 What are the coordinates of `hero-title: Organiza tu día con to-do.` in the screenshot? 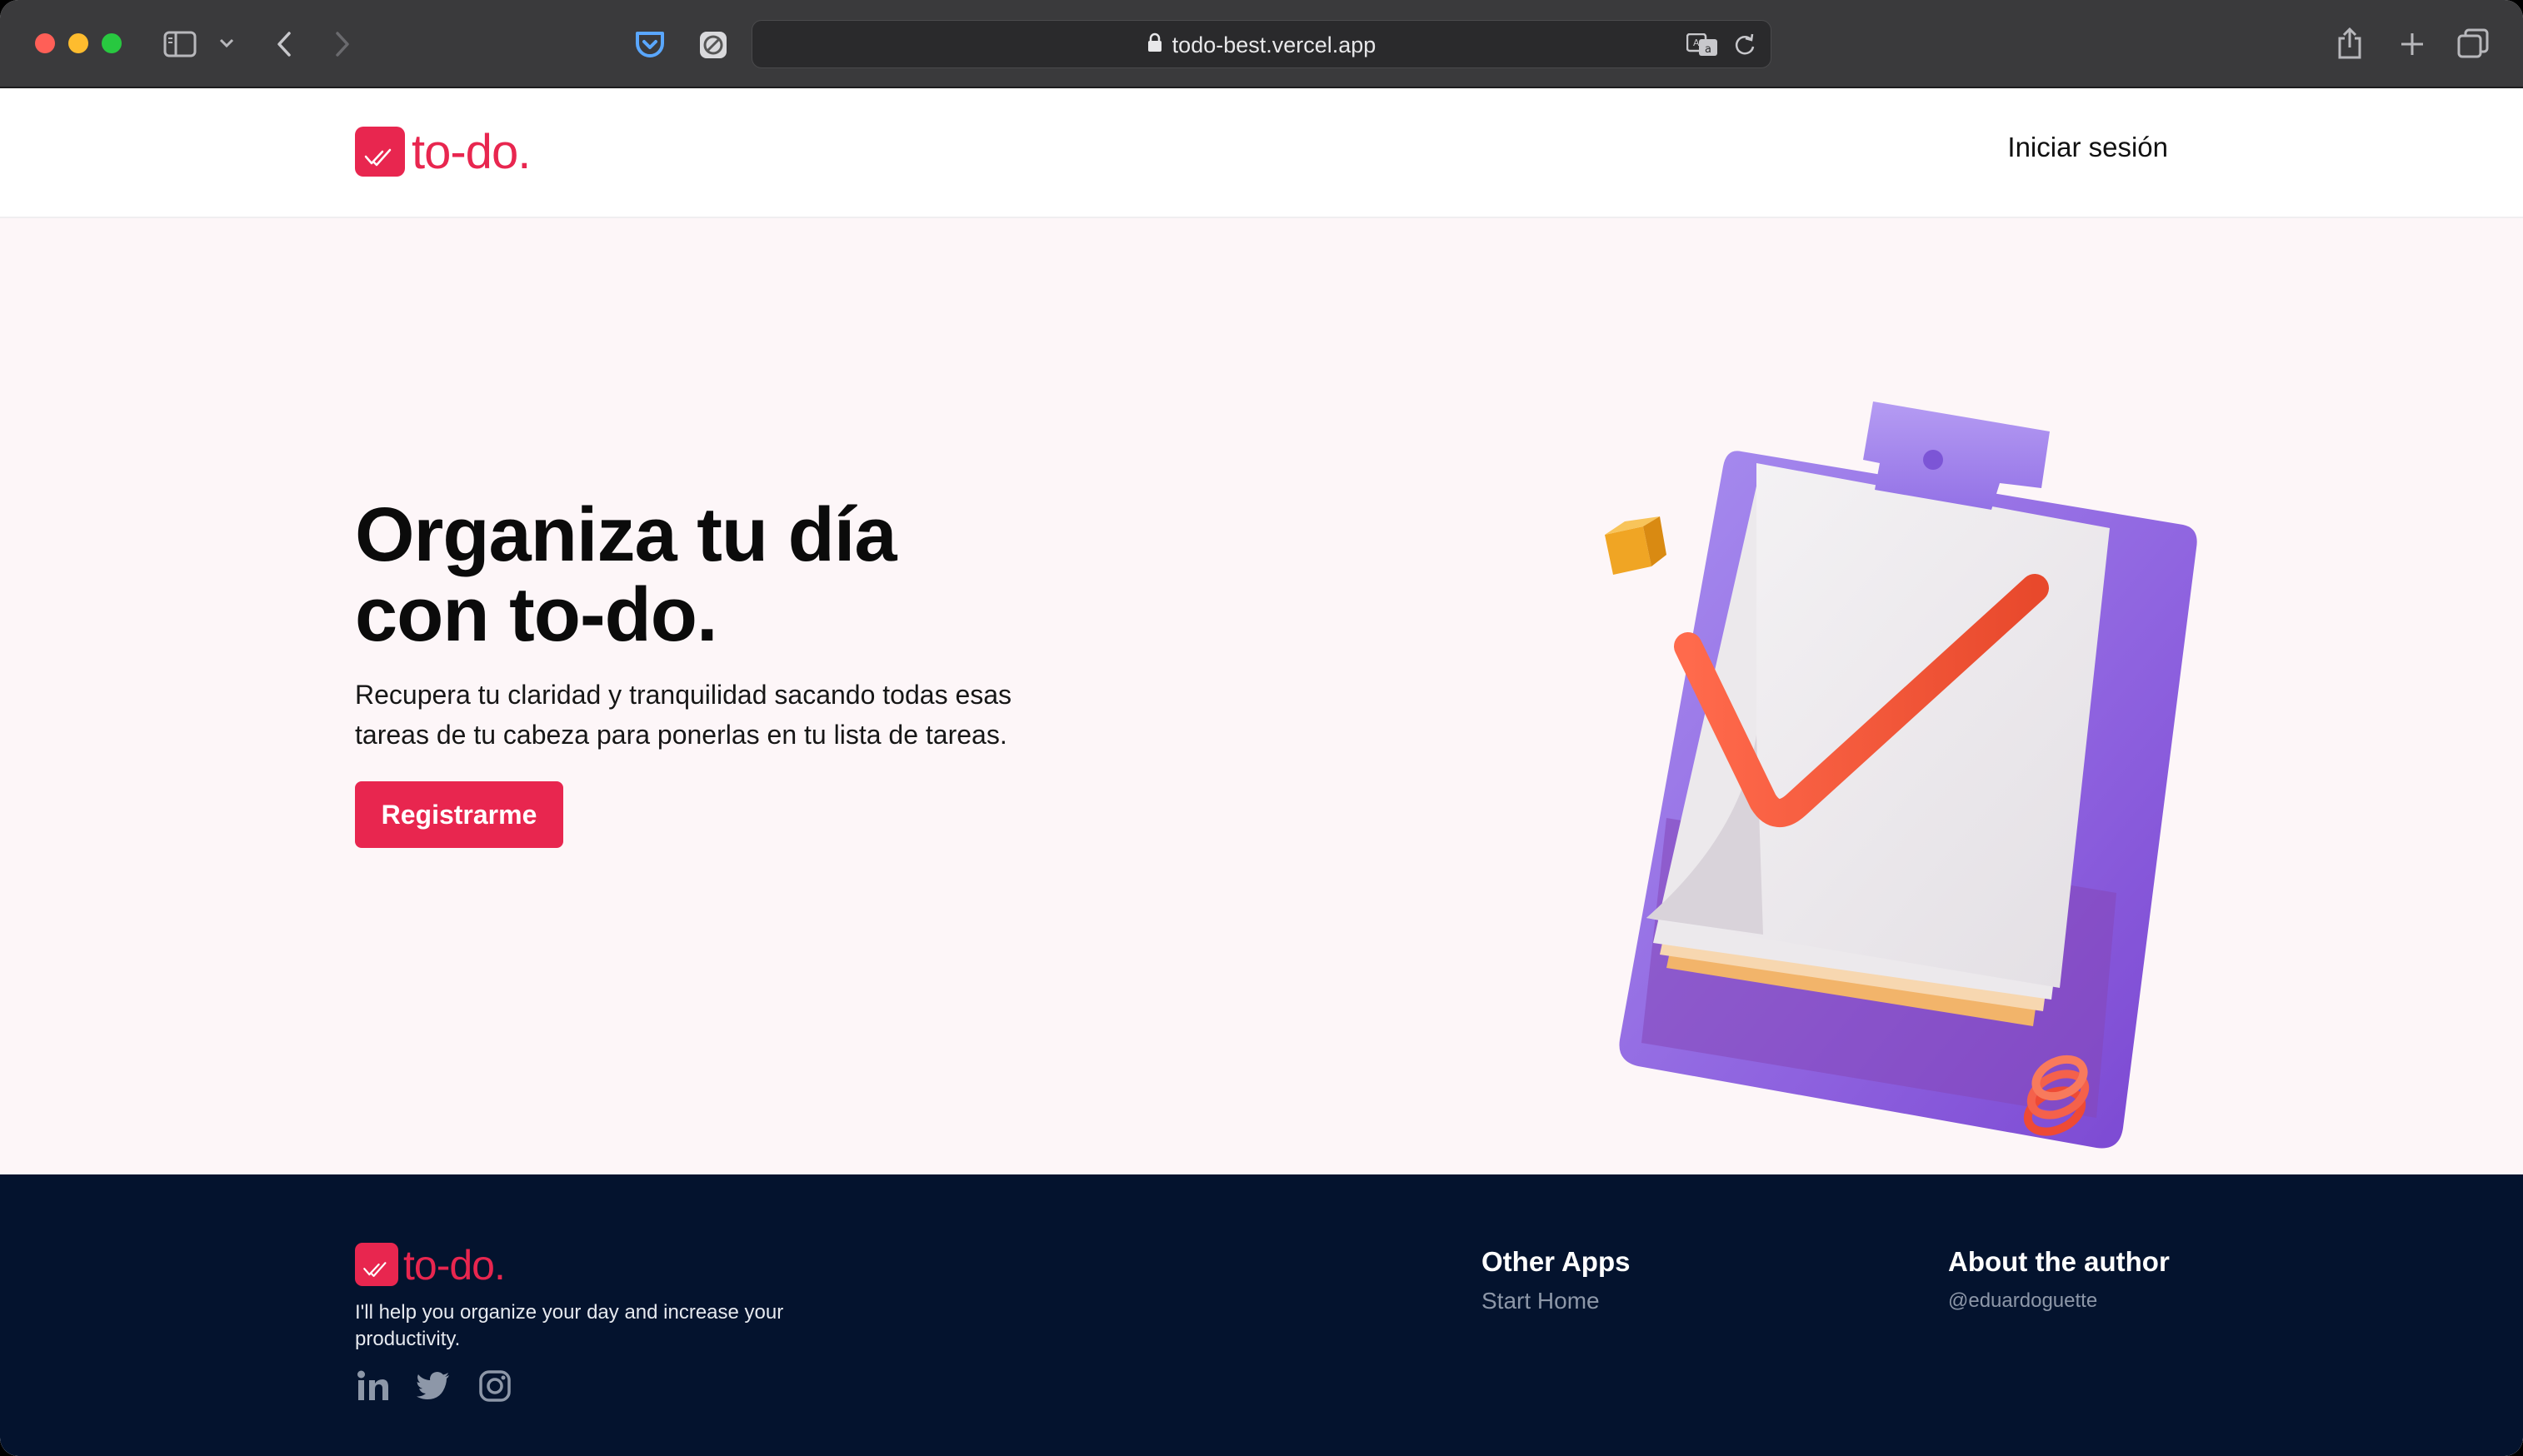 It's located at (730, 575).